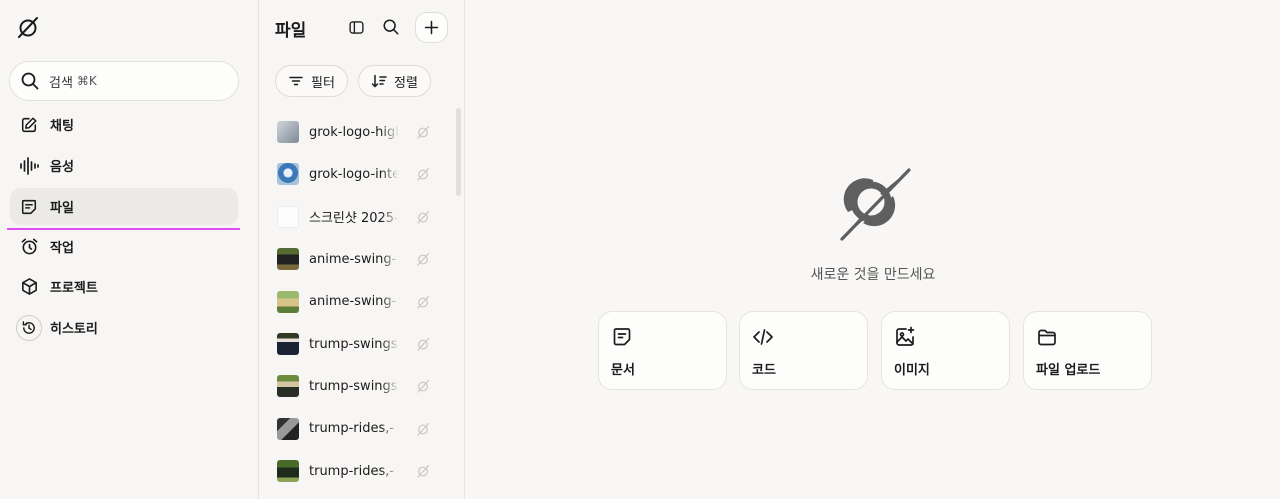 The height and width of the screenshot is (499, 1280). I want to click on create-document-card: 문서, so click(662, 350).